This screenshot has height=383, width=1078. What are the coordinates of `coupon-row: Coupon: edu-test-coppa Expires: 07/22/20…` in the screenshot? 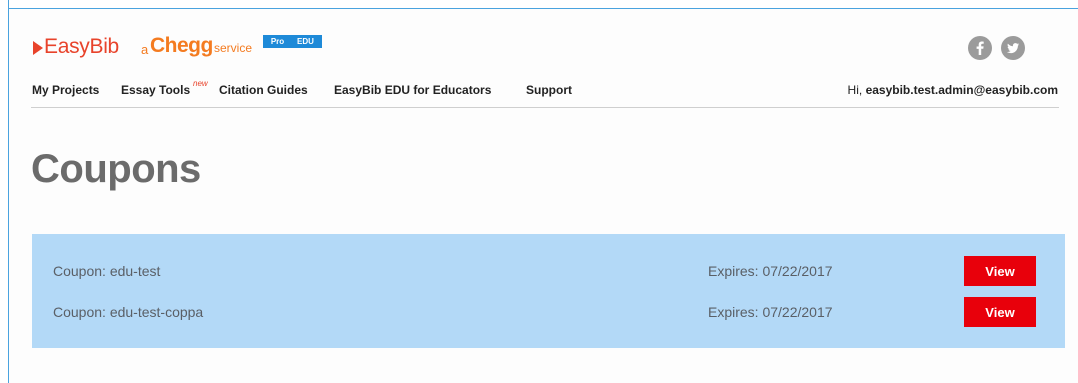 It's located at (548, 312).